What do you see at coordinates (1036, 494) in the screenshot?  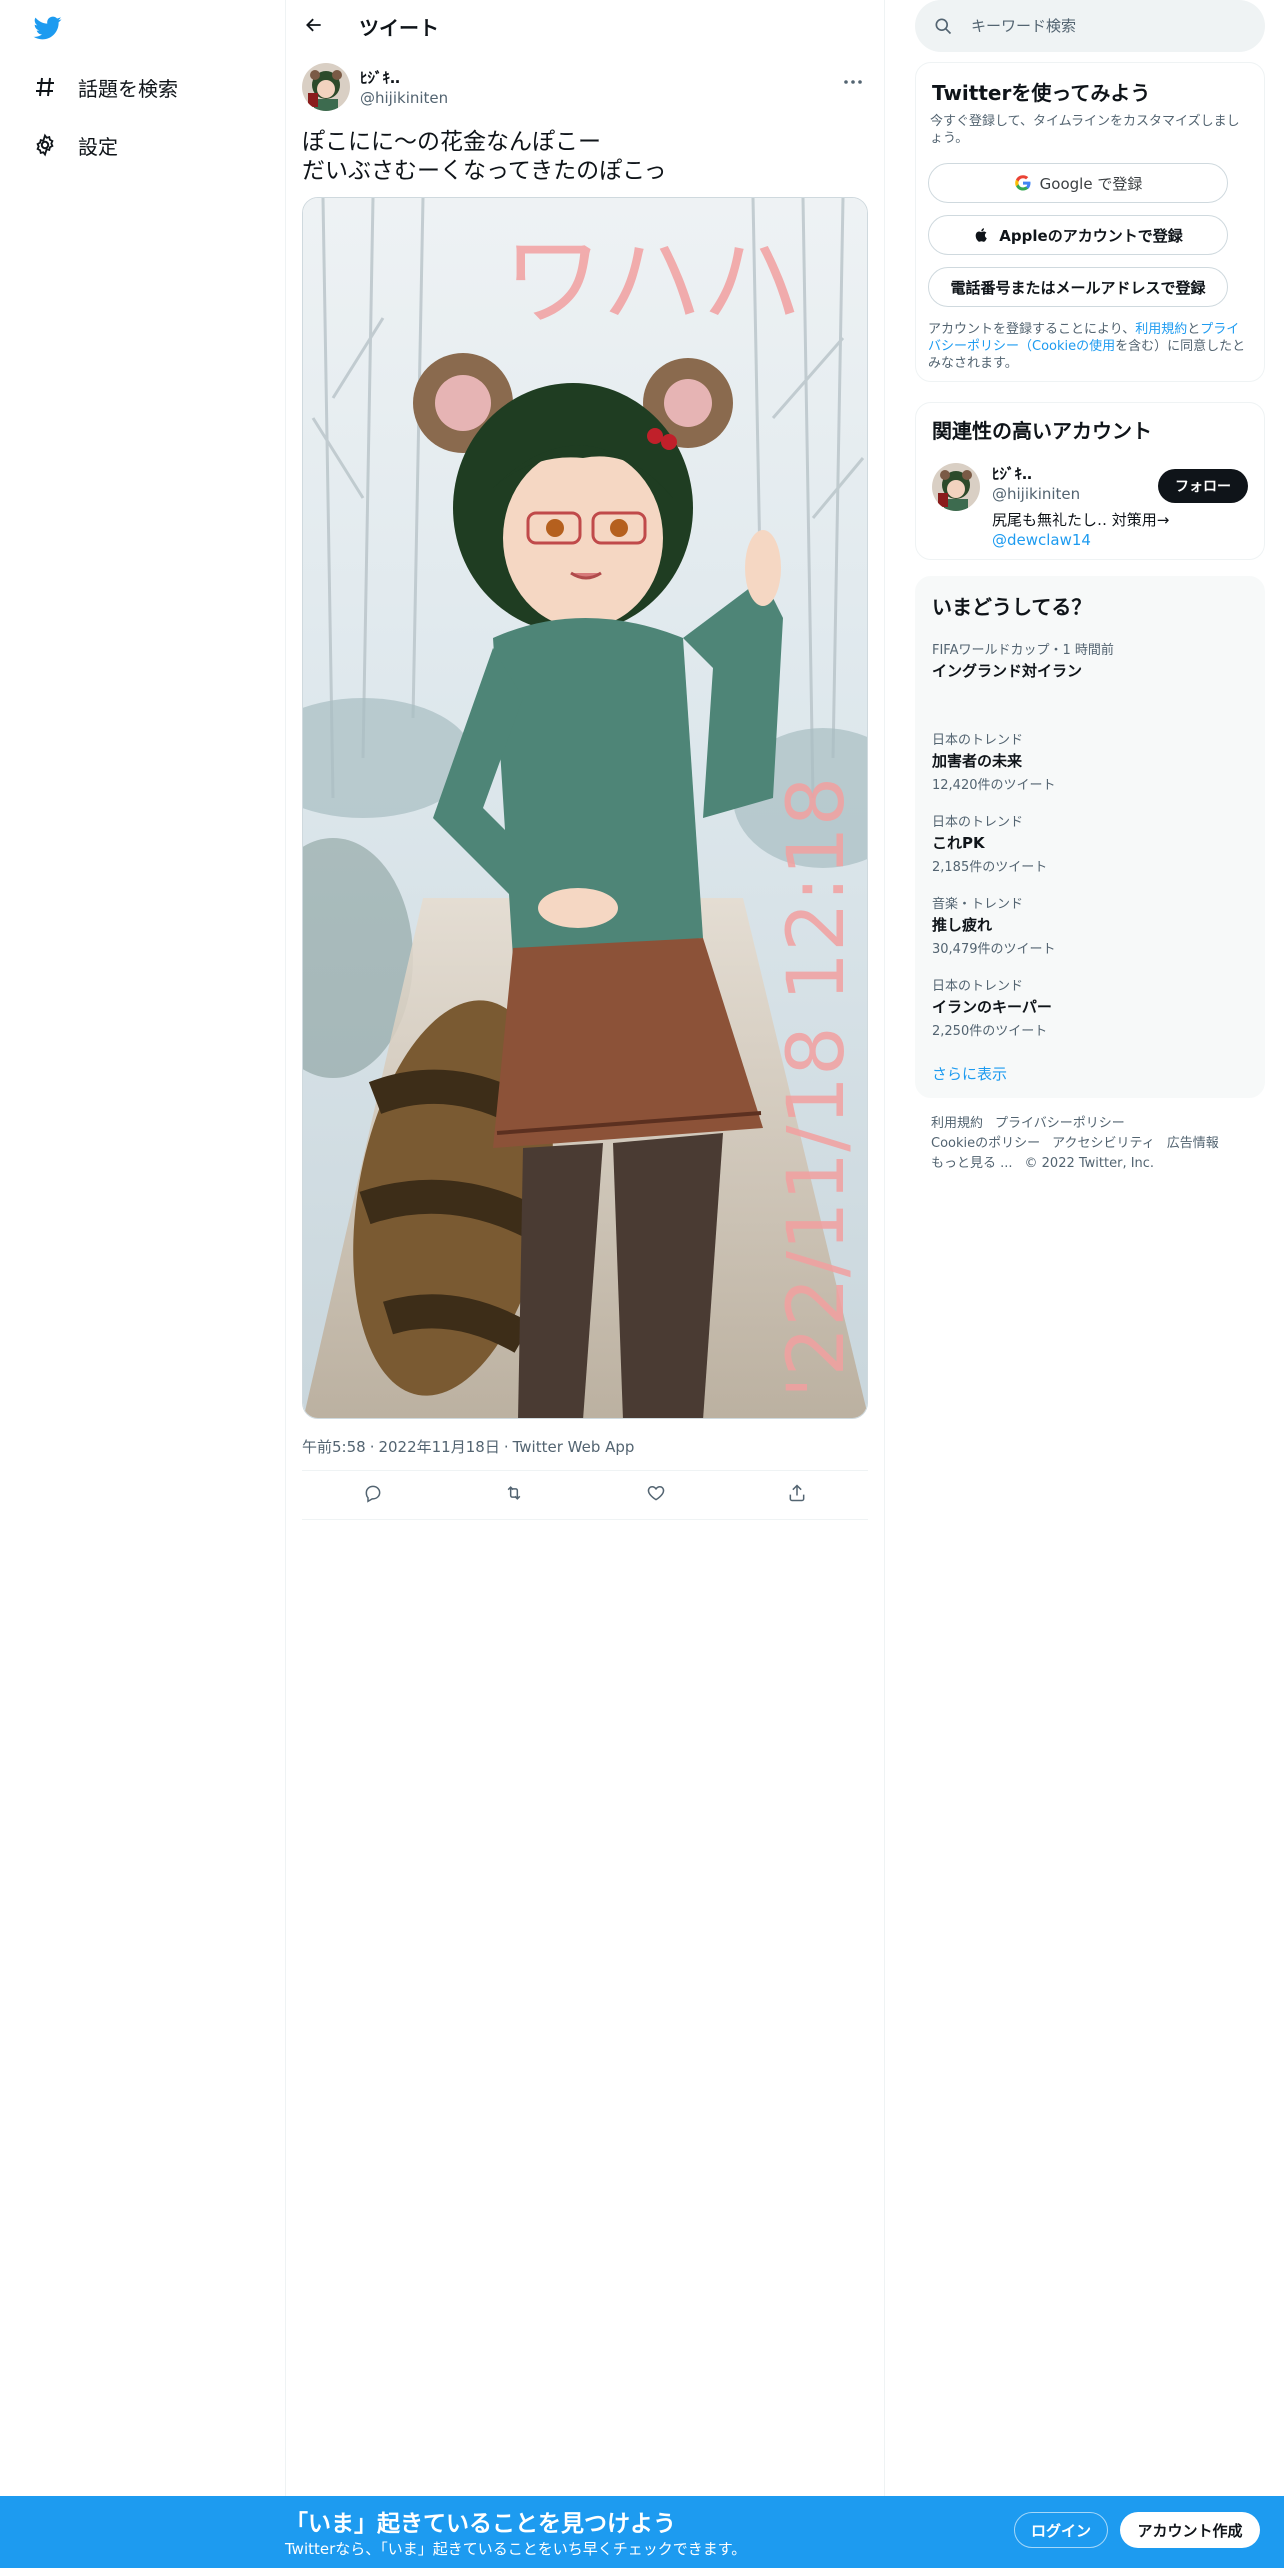 I see `related-account-handle: @hijikiniten` at bounding box center [1036, 494].